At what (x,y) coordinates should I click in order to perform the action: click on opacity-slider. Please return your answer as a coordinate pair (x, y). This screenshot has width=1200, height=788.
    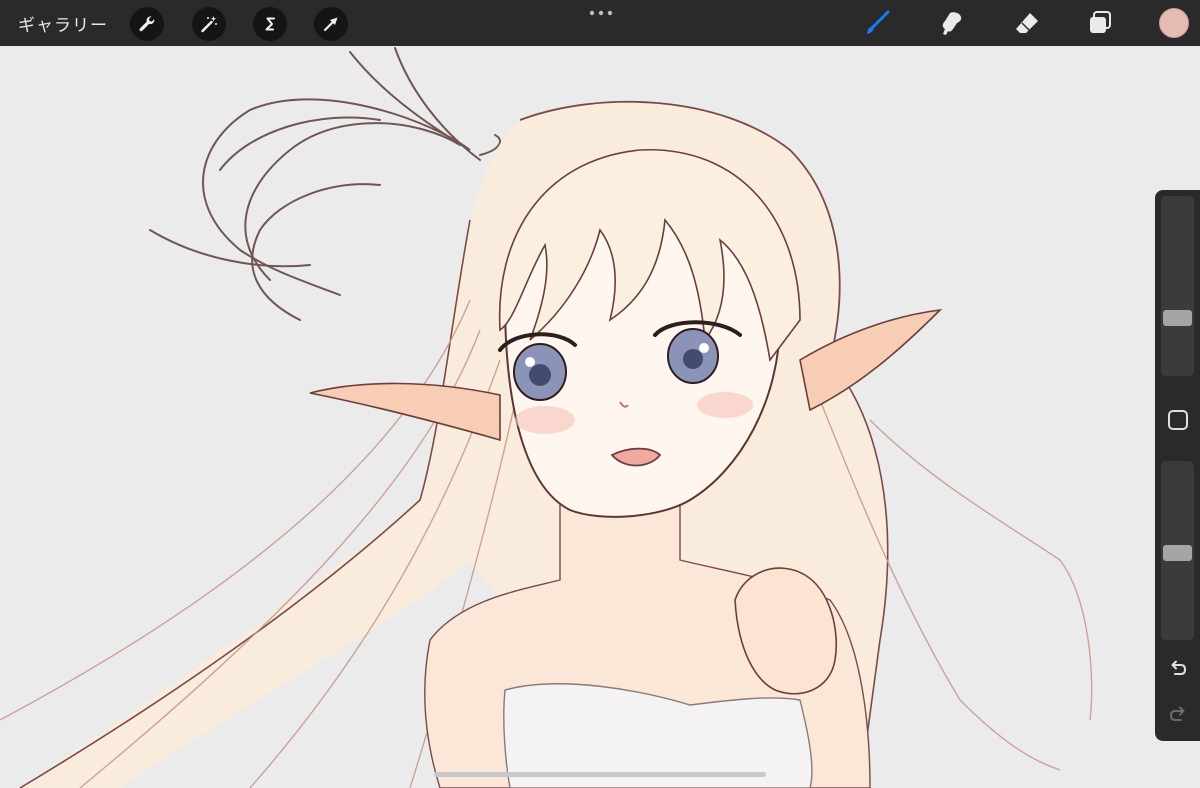
    Looking at the image, I should click on (1177, 550).